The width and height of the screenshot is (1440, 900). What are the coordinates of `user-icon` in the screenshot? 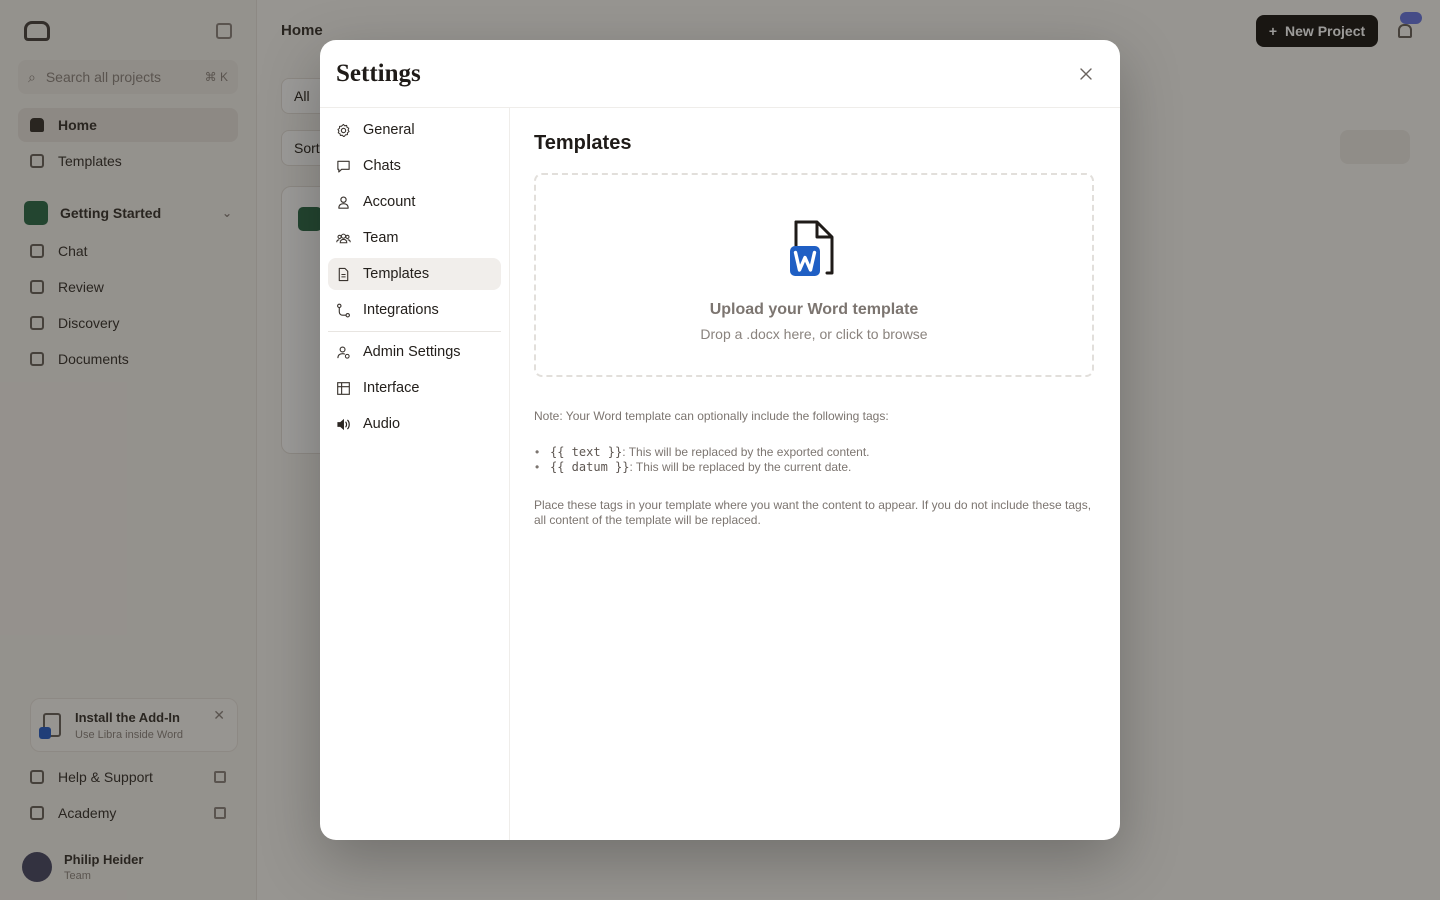 It's located at (343, 202).